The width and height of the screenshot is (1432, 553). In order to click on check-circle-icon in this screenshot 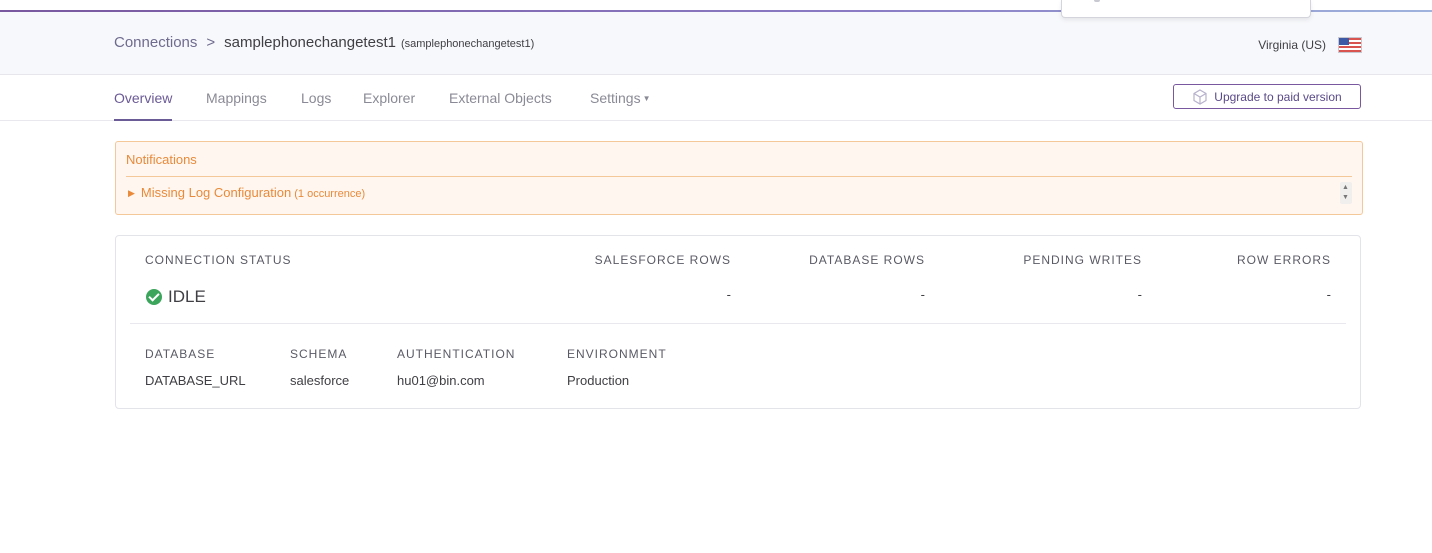, I will do `click(154, 297)`.